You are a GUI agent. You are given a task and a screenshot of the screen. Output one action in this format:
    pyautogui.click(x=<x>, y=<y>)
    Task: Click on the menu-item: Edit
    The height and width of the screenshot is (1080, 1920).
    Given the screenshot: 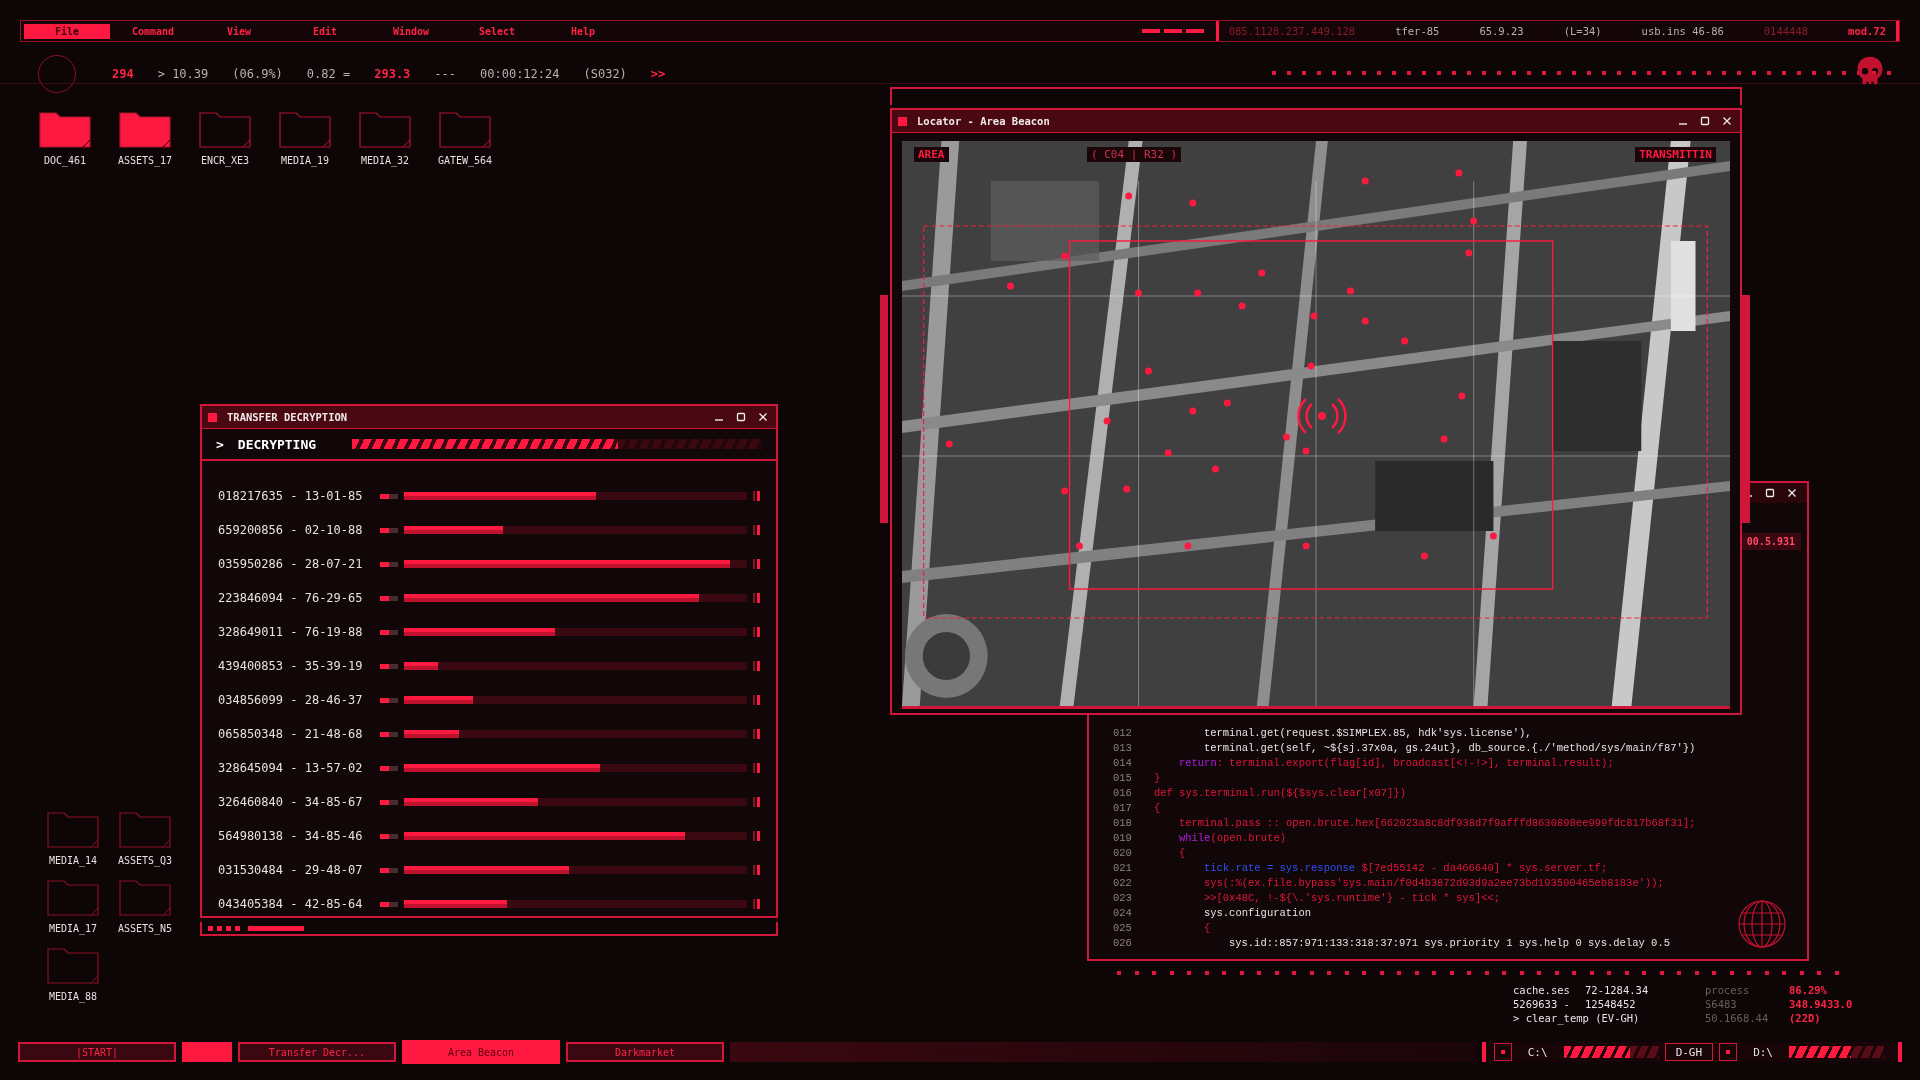 What is the action you would take?
    pyautogui.click(x=325, y=31)
    